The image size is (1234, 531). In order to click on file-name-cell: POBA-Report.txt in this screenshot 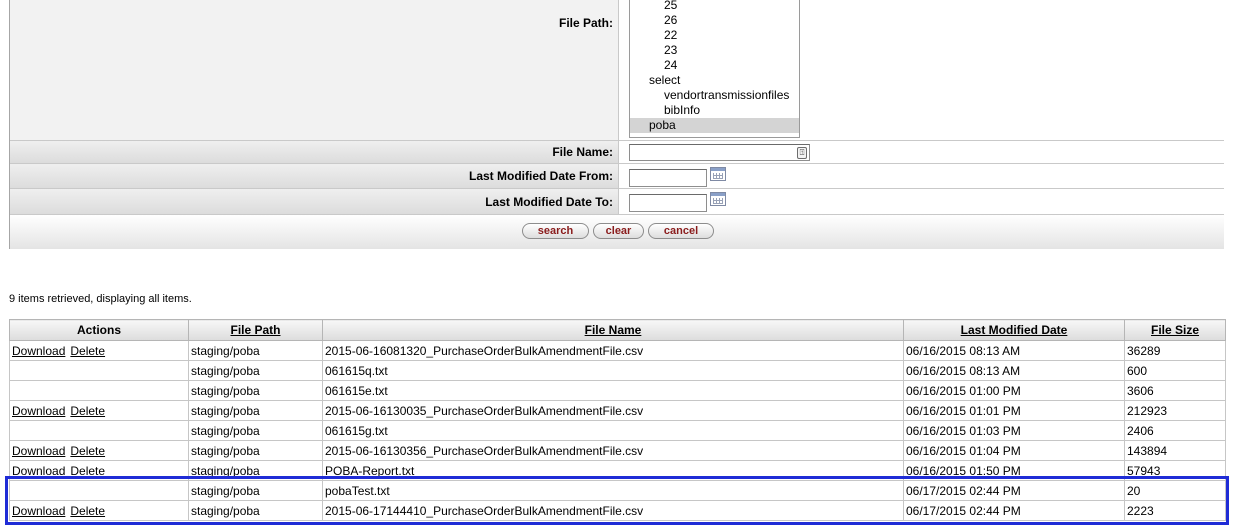, I will do `click(613, 470)`.